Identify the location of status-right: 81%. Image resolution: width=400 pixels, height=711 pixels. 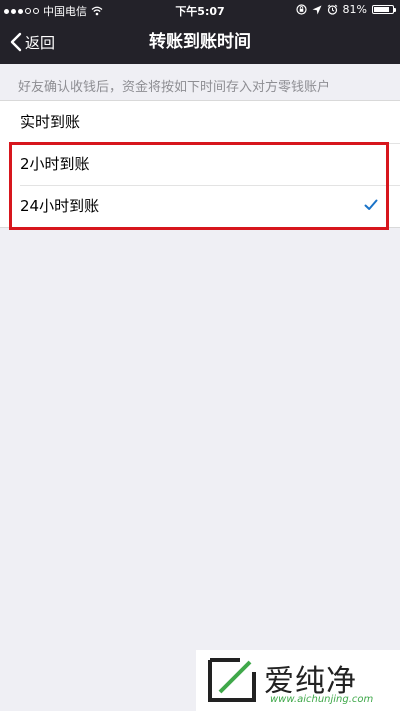
(345, 9).